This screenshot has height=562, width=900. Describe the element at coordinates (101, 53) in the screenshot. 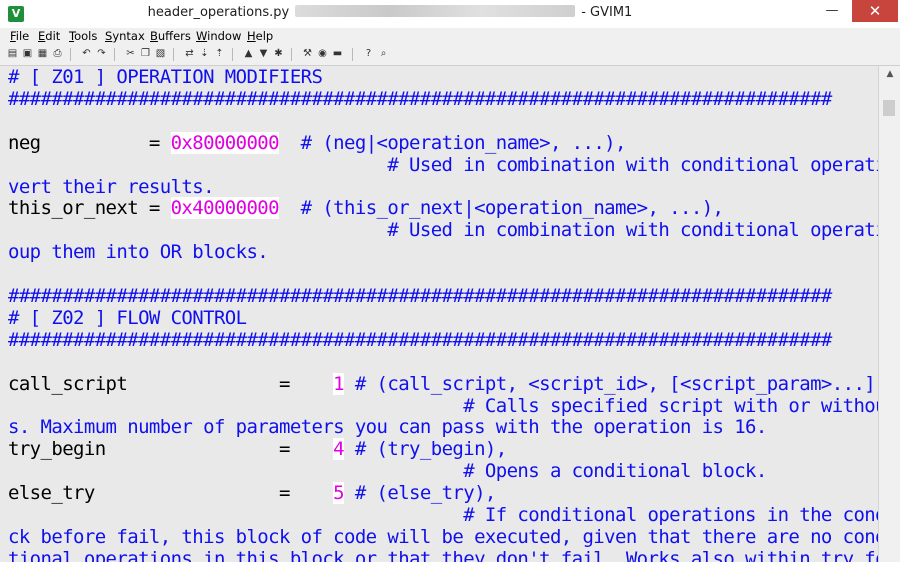

I see `redo-icon: ↷` at that location.